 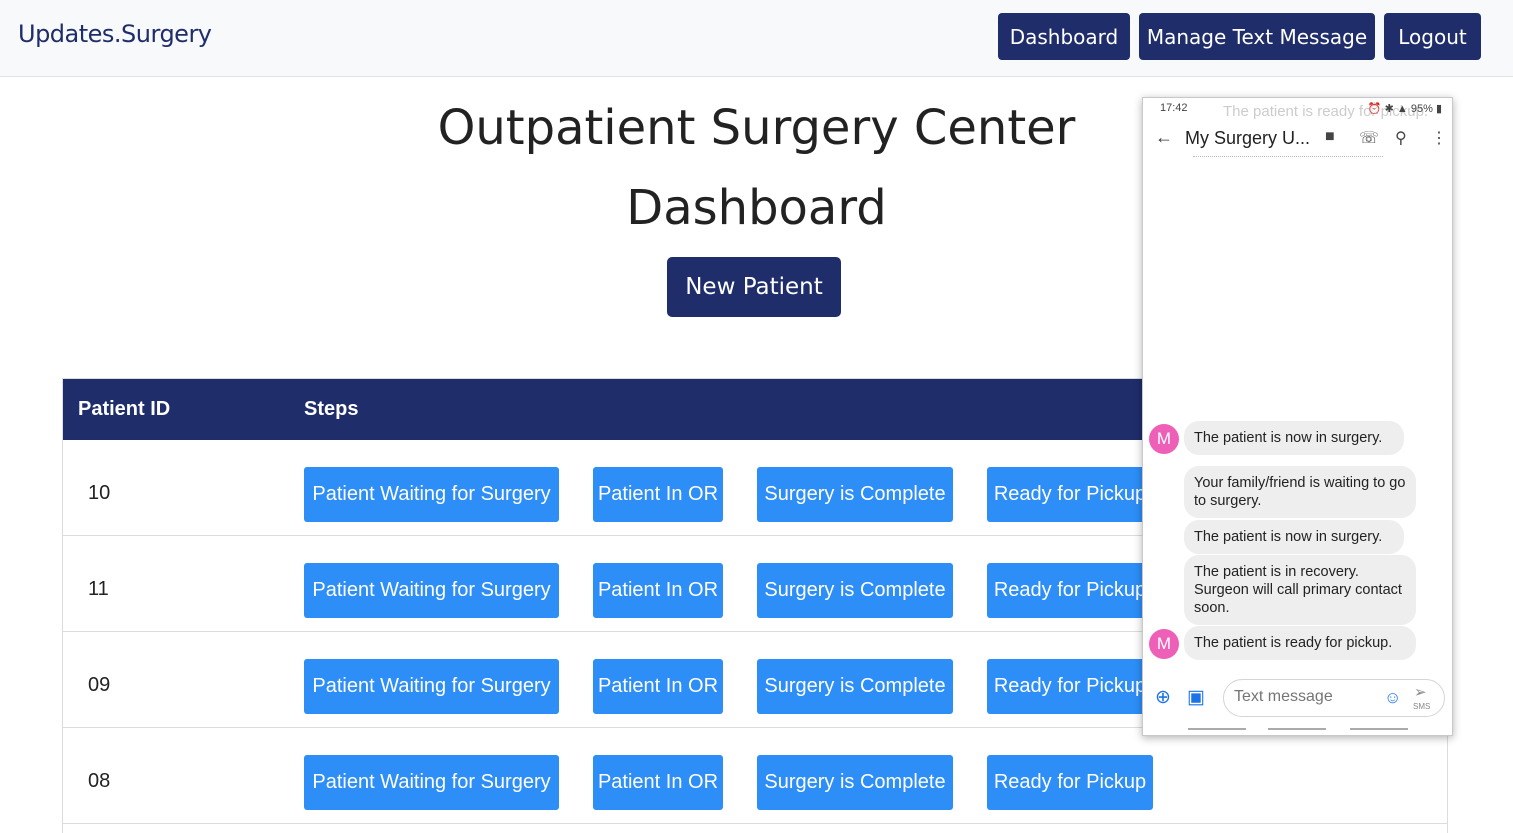 What do you see at coordinates (98, 589) in the screenshot?
I see `patient-id: 11` at bounding box center [98, 589].